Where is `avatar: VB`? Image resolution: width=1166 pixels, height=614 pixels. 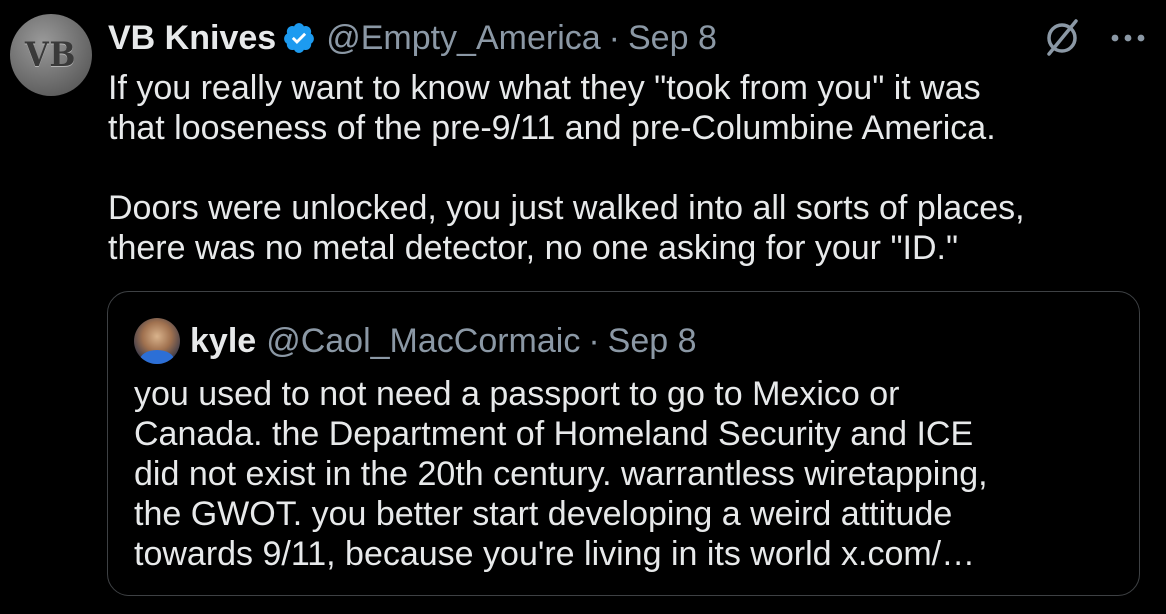 avatar: VB is located at coordinates (51, 55).